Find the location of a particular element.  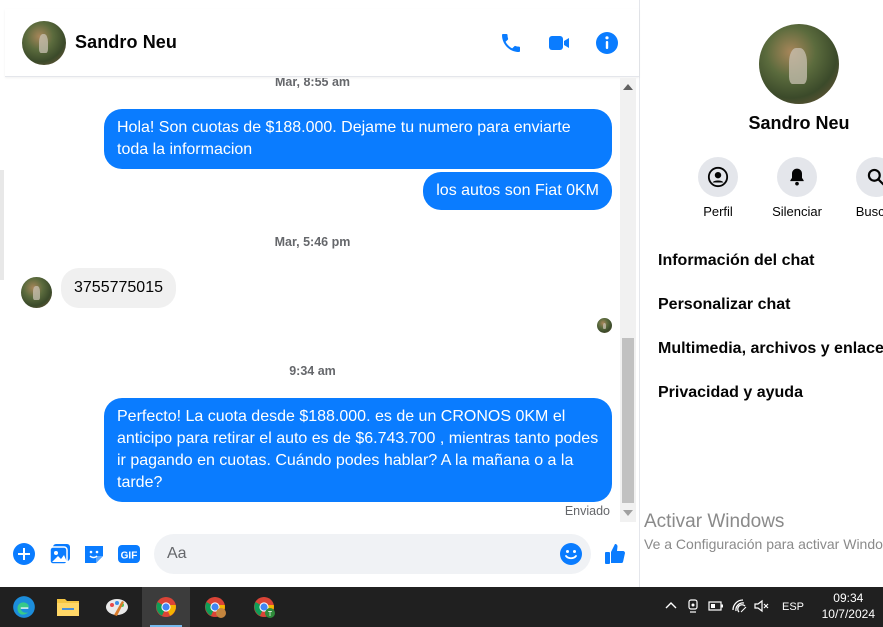

search-action: Buscar is located at coordinates (857, 188).